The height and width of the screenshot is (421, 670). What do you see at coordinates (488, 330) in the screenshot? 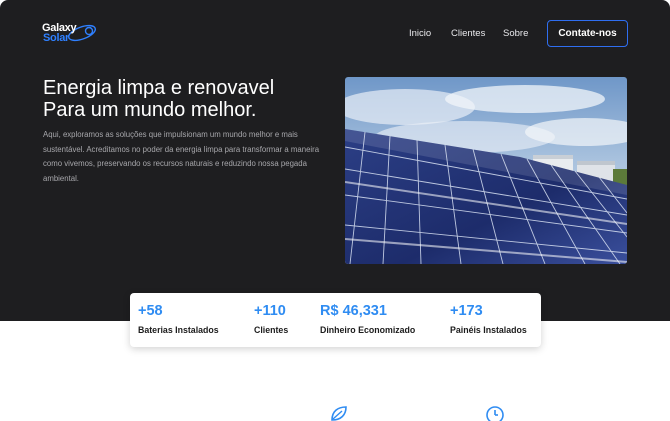
I see `stat-label: Painéis Instalados` at bounding box center [488, 330].